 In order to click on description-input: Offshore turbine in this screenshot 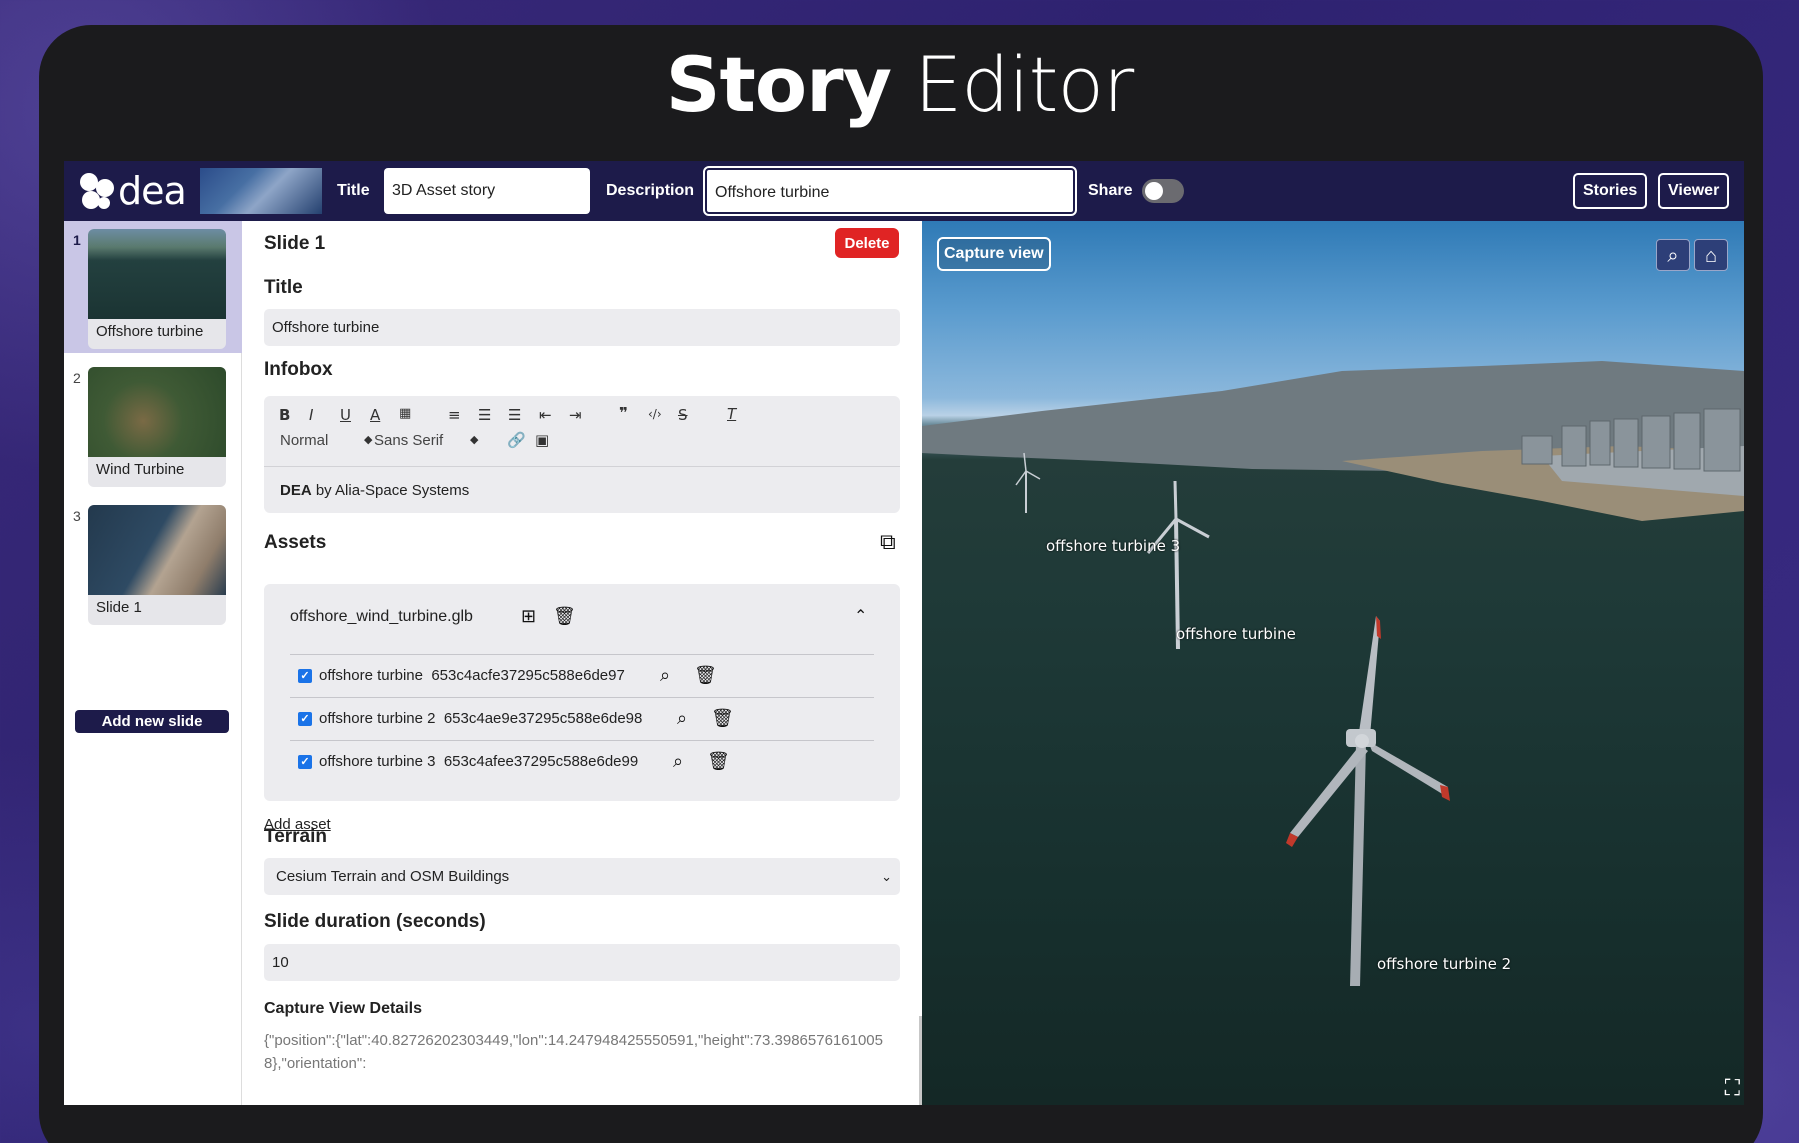, I will do `click(890, 191)`.